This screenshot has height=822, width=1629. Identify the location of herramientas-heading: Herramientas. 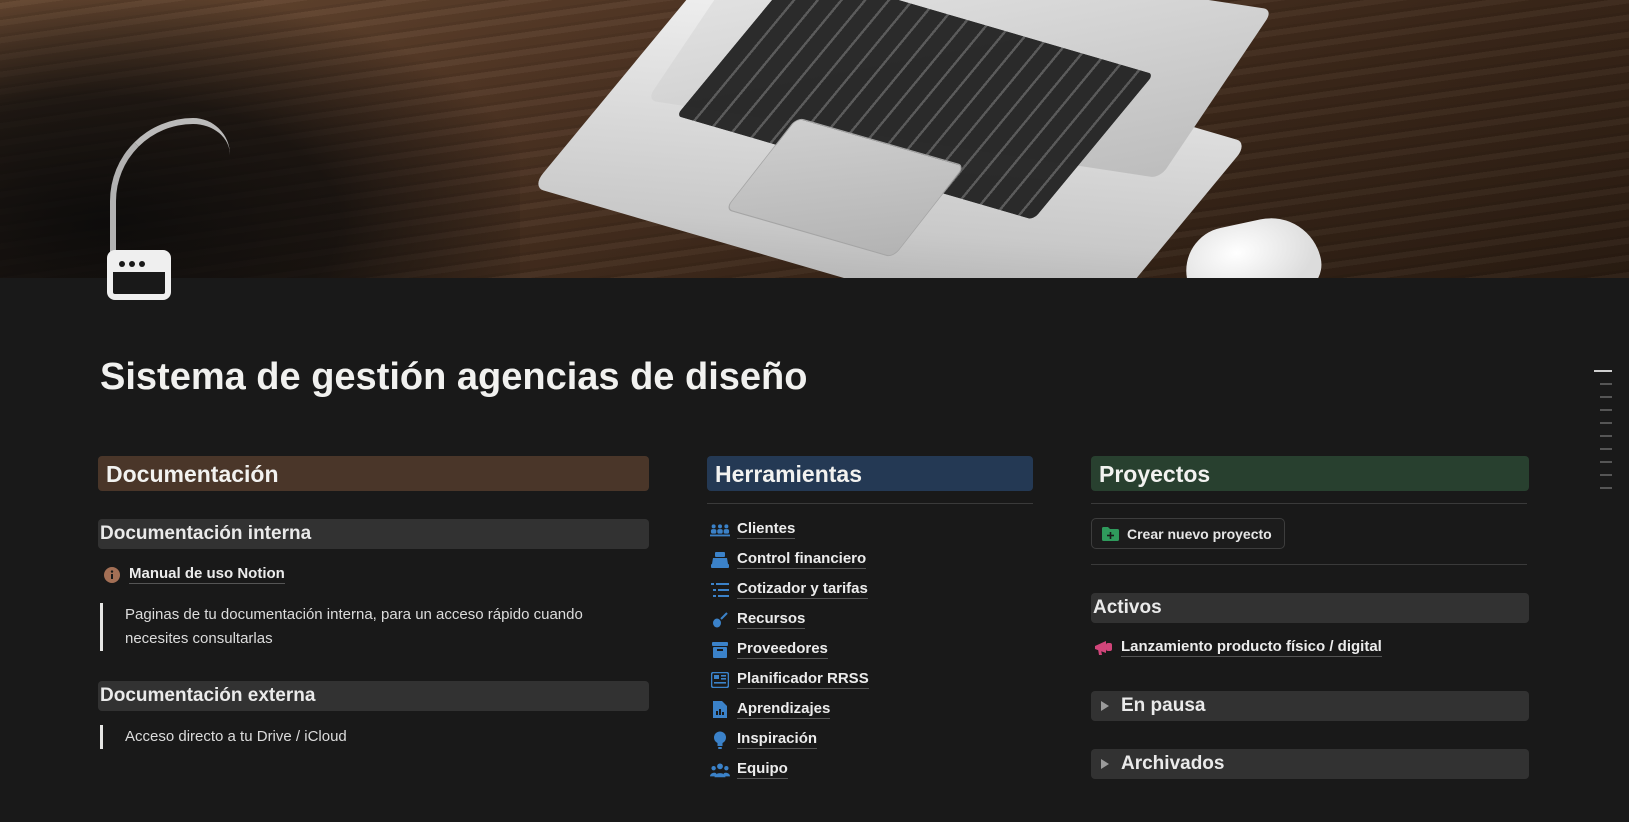
(870, 473).